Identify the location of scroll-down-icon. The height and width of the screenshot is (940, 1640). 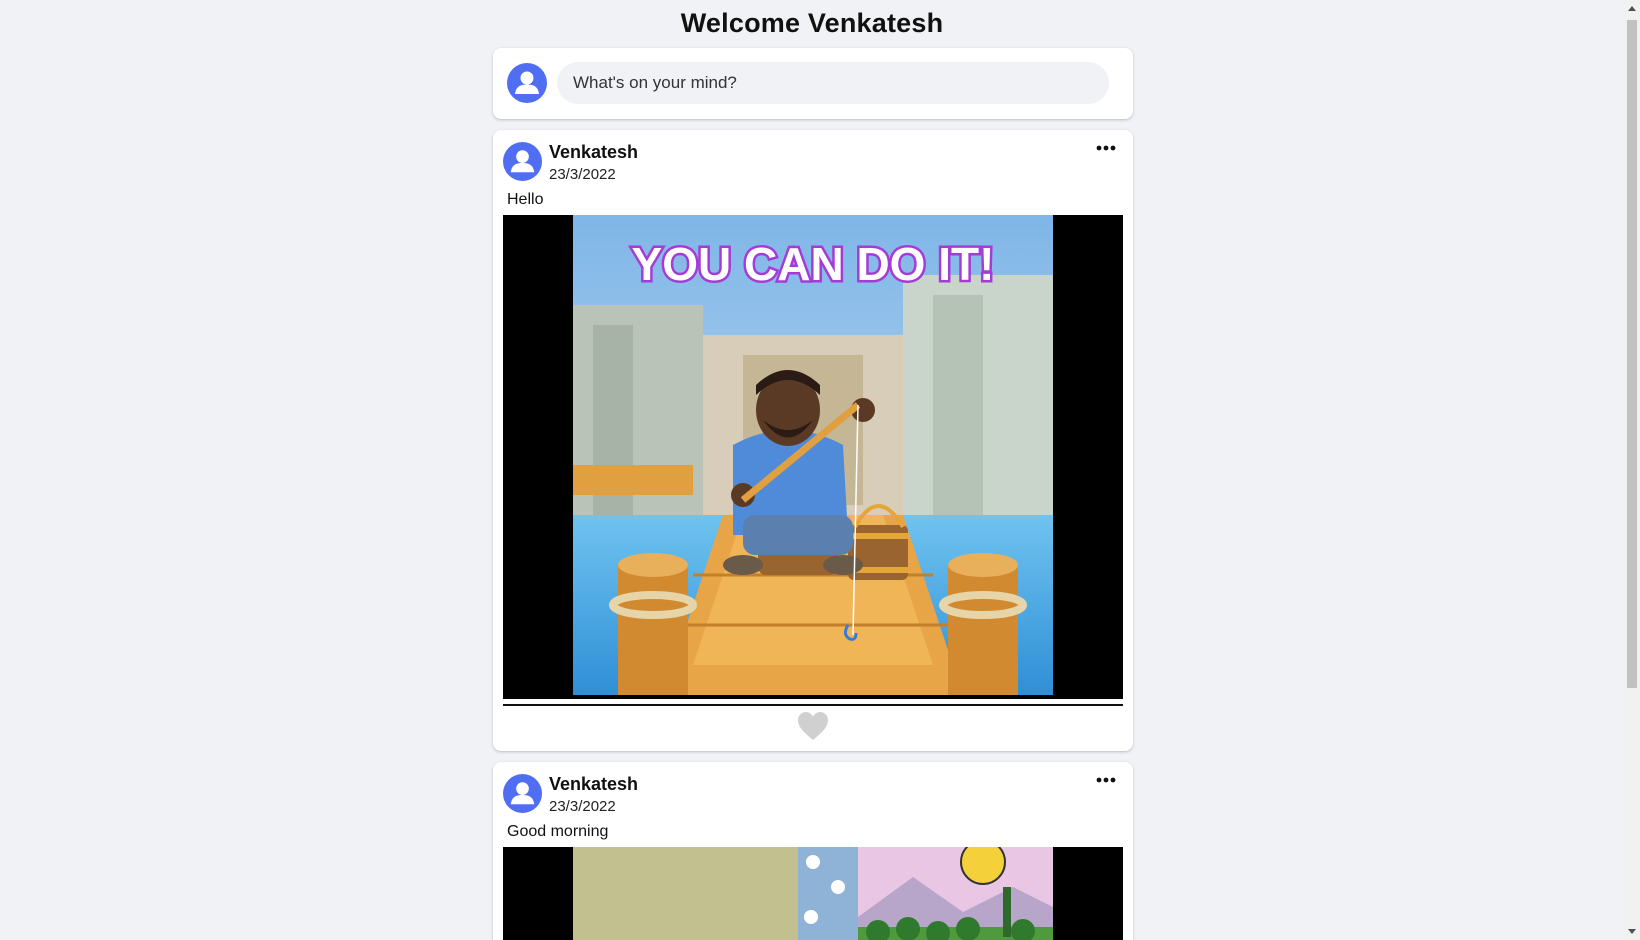
(1632, 931).